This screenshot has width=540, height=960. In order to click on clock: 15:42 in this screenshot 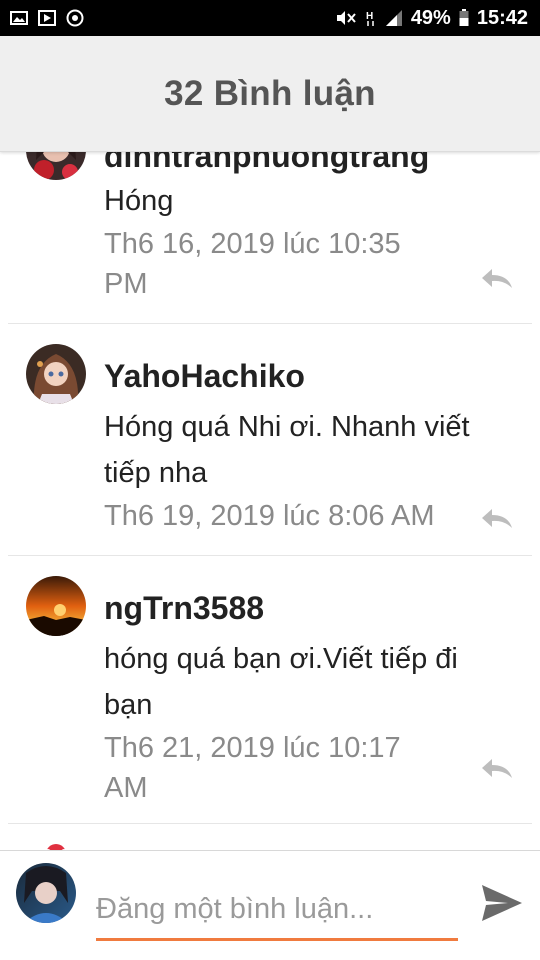, I will do `click(502, 17)`.